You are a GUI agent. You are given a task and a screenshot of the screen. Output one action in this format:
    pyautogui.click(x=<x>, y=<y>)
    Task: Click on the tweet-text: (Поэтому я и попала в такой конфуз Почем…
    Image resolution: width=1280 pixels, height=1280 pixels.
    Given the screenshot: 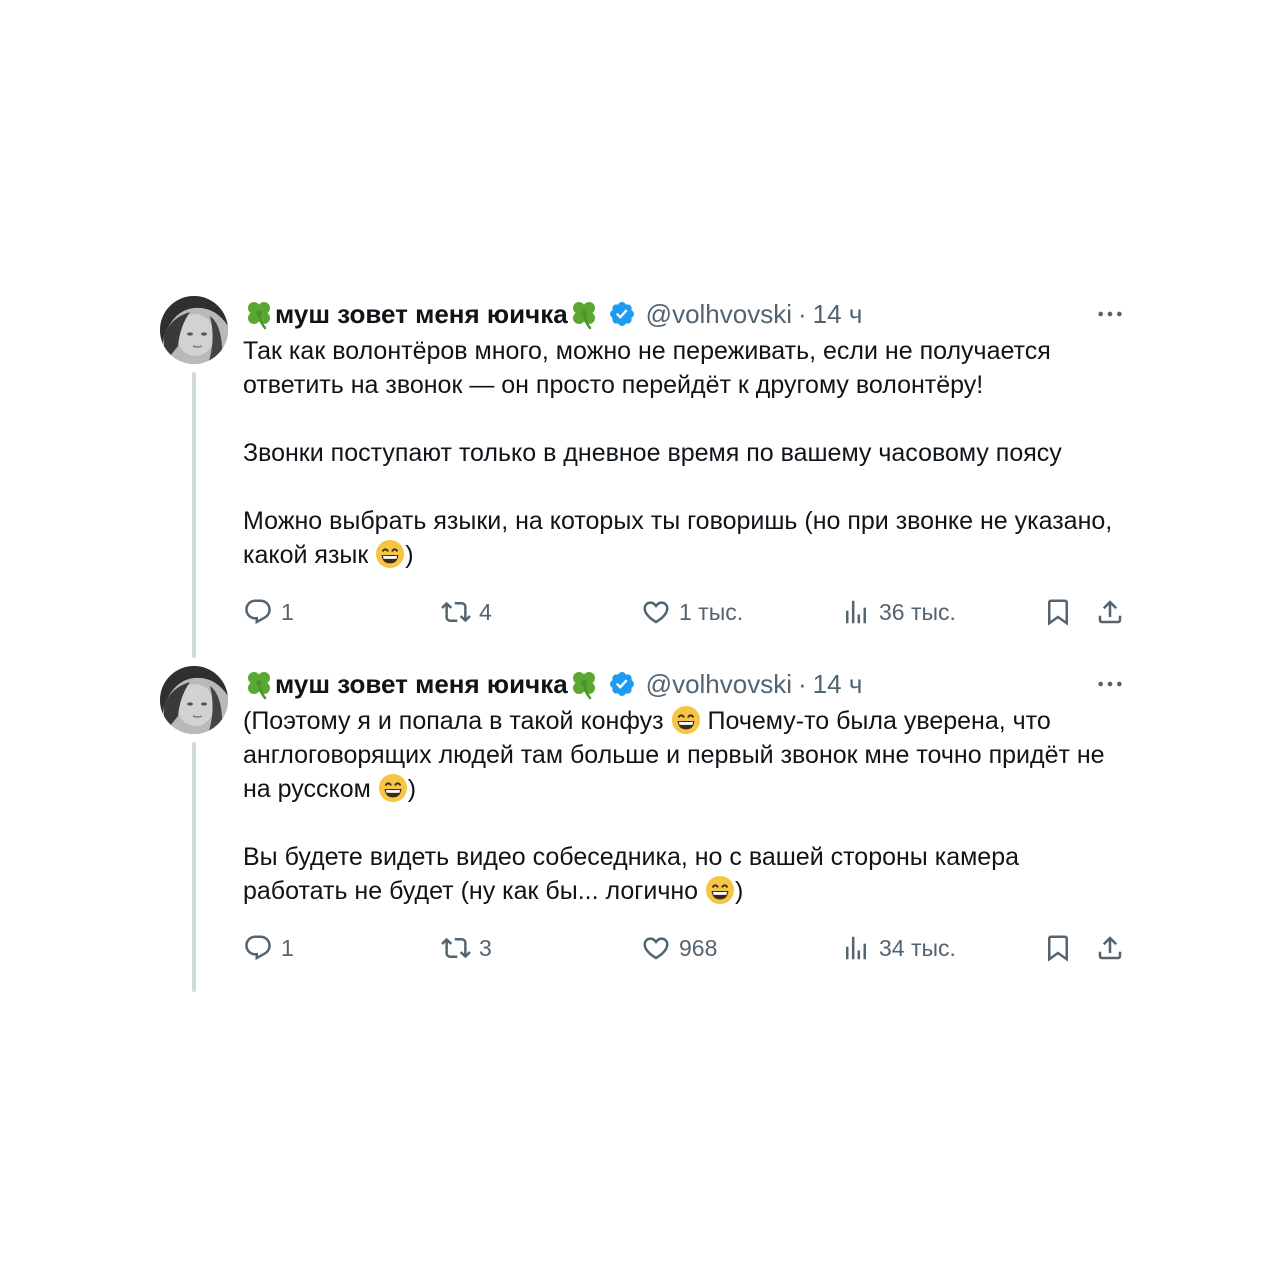 What is the action you would take?
    pyautogui.click(x=683, y=806)
    